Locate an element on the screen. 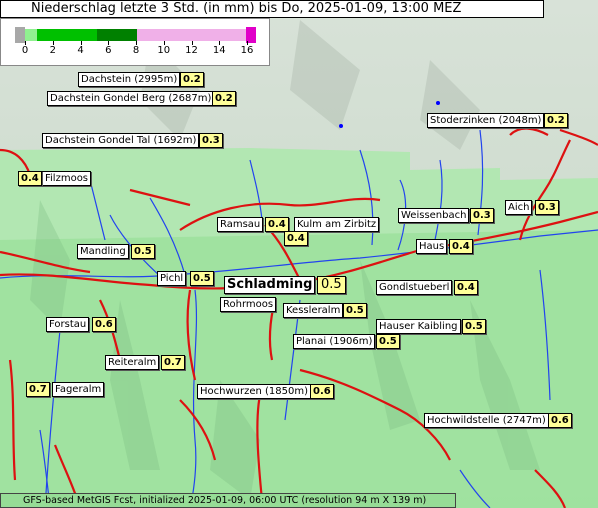 This screenshot has width=598, height=508. station-value-dachstein-gondel-tal: 0.3 is located at coordinates (211, 140).